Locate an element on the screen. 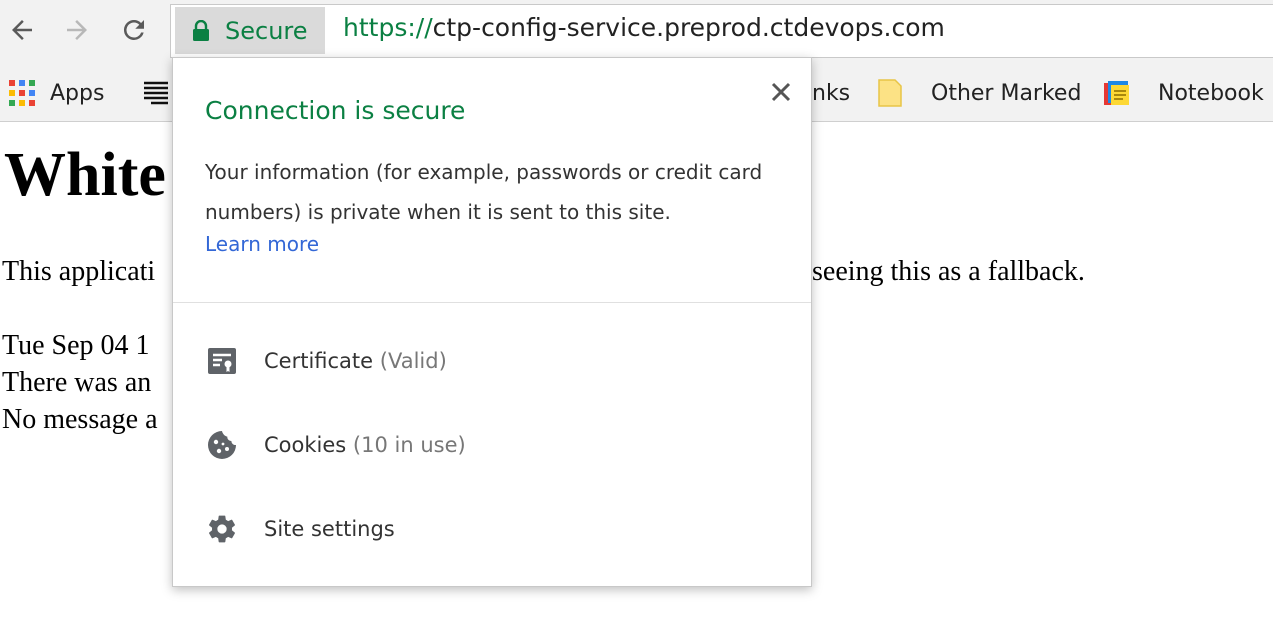  forward-arrow-icon is located at coordinates (77, 30).